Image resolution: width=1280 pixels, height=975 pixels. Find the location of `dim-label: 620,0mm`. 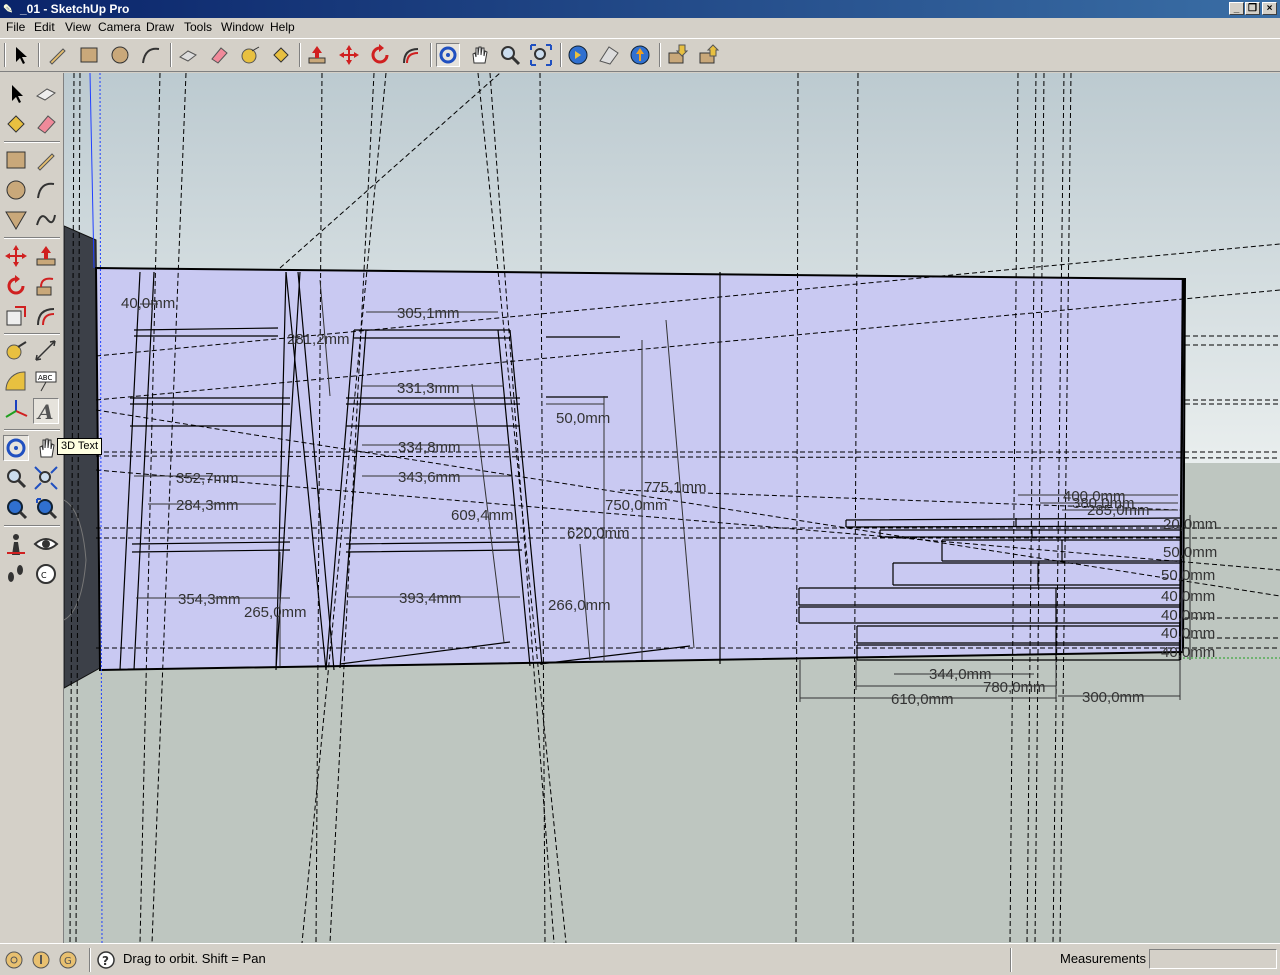

dim-label: 620,0mm is located at coordinates (598, 533).